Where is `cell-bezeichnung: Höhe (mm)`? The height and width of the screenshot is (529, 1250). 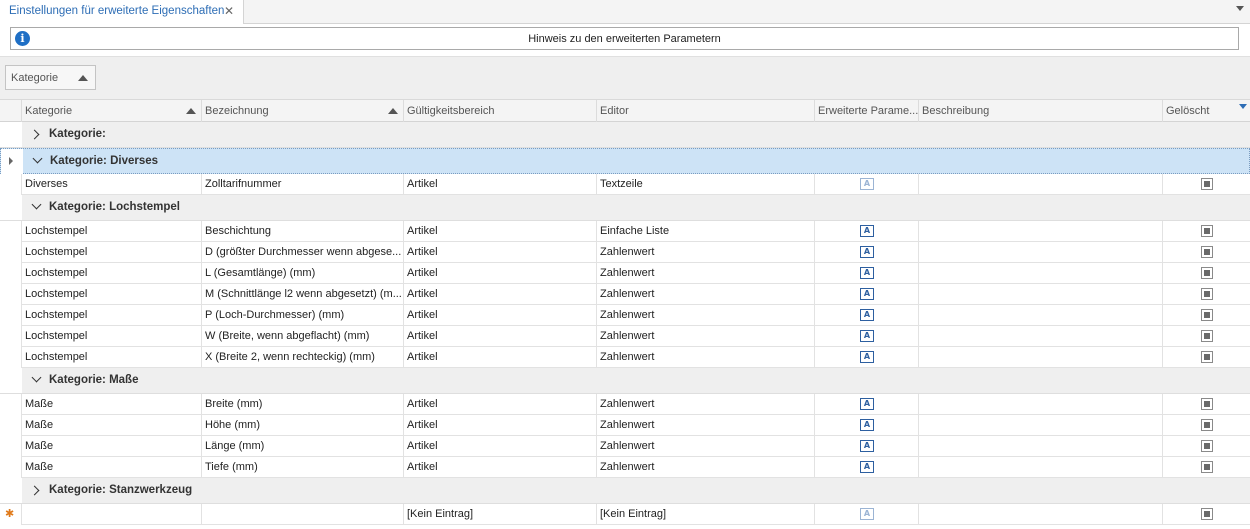
cell-bezeichnung: Höhe (mm) is located at coordinates (303, 425).